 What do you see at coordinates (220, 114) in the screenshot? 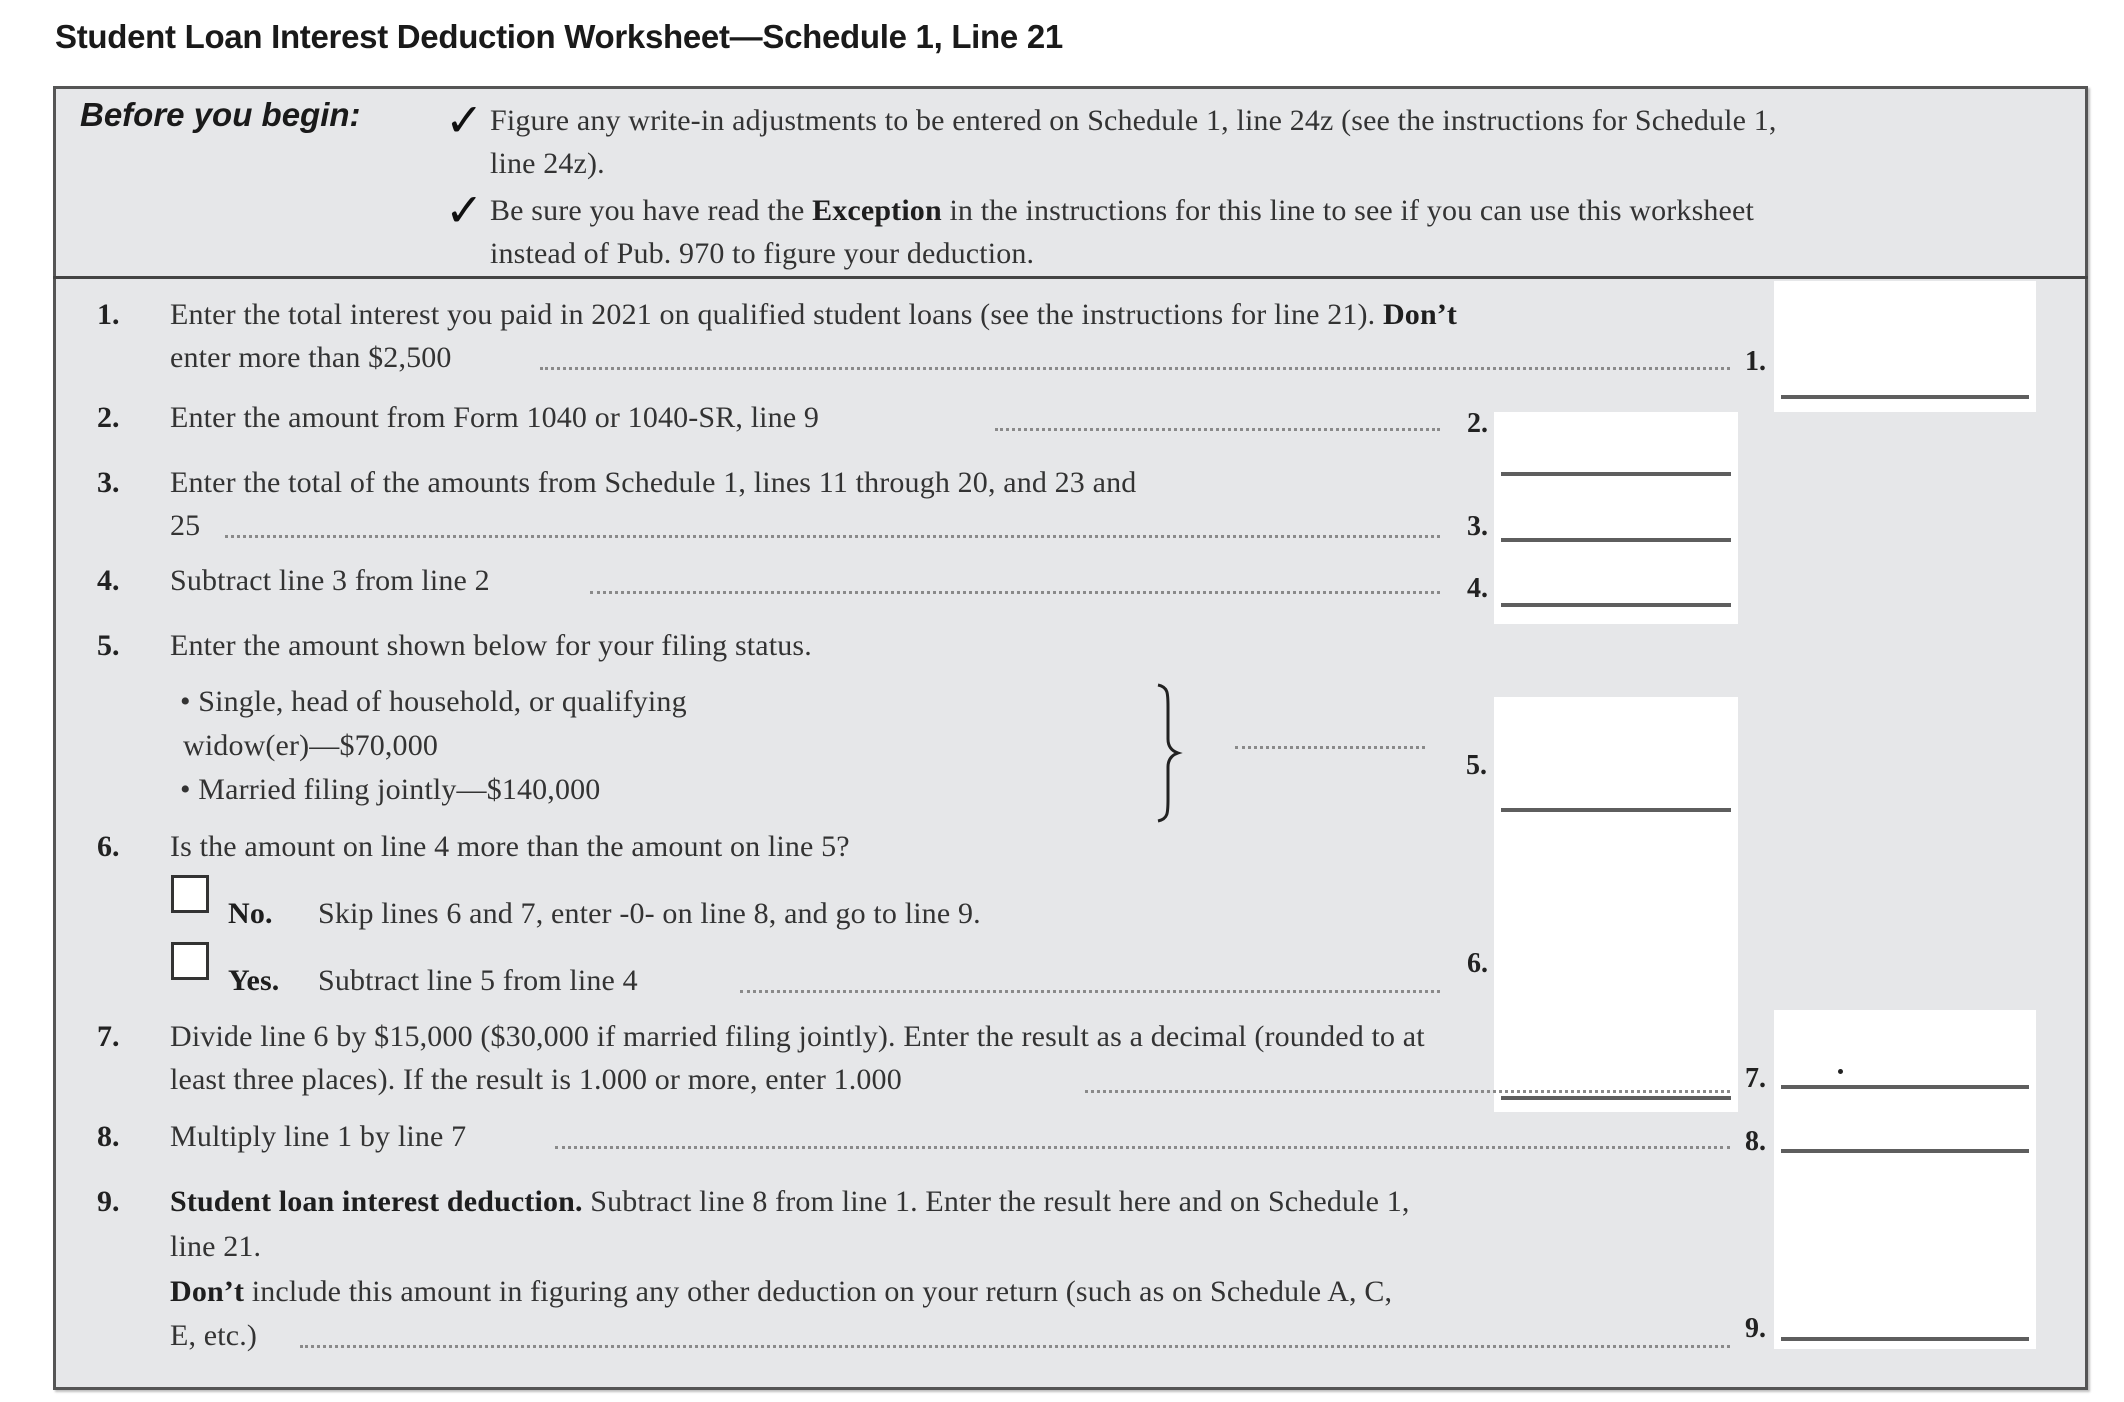
I see `before-you-begin-heading: Before you begin:` at bounding box center [220, 114].